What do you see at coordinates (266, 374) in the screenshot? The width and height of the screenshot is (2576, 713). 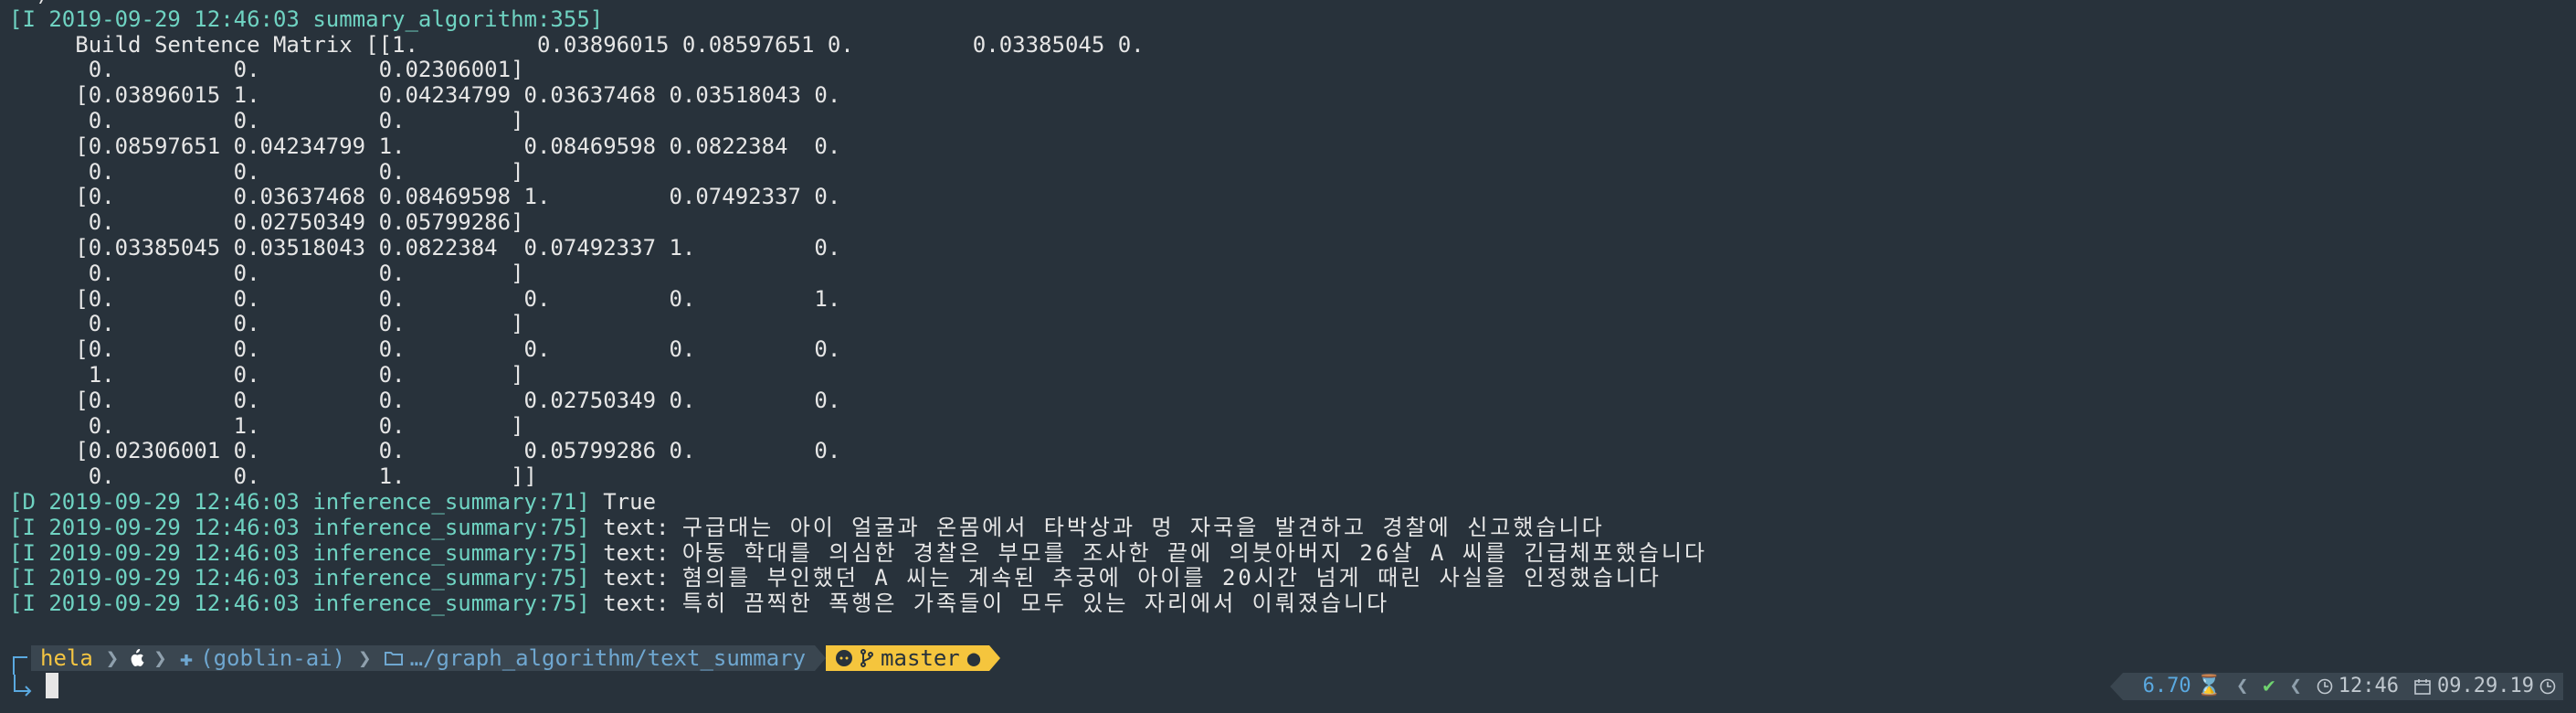 I see `log-text: 1. 0. 0. ]` at bounding box center [266, 374].